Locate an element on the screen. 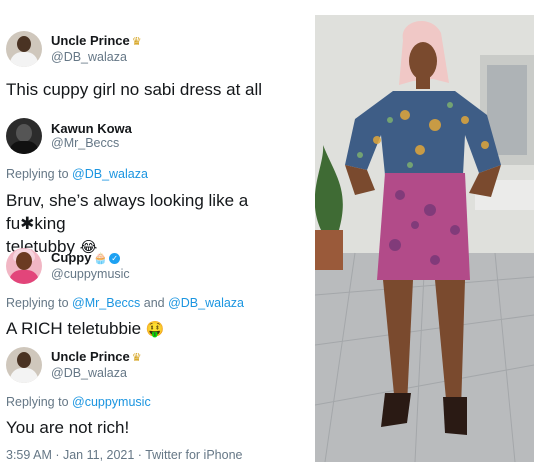 This screenshot has width=534, height=462. mention-link: @Mr_Beccs is located at coordinates (106, 303).